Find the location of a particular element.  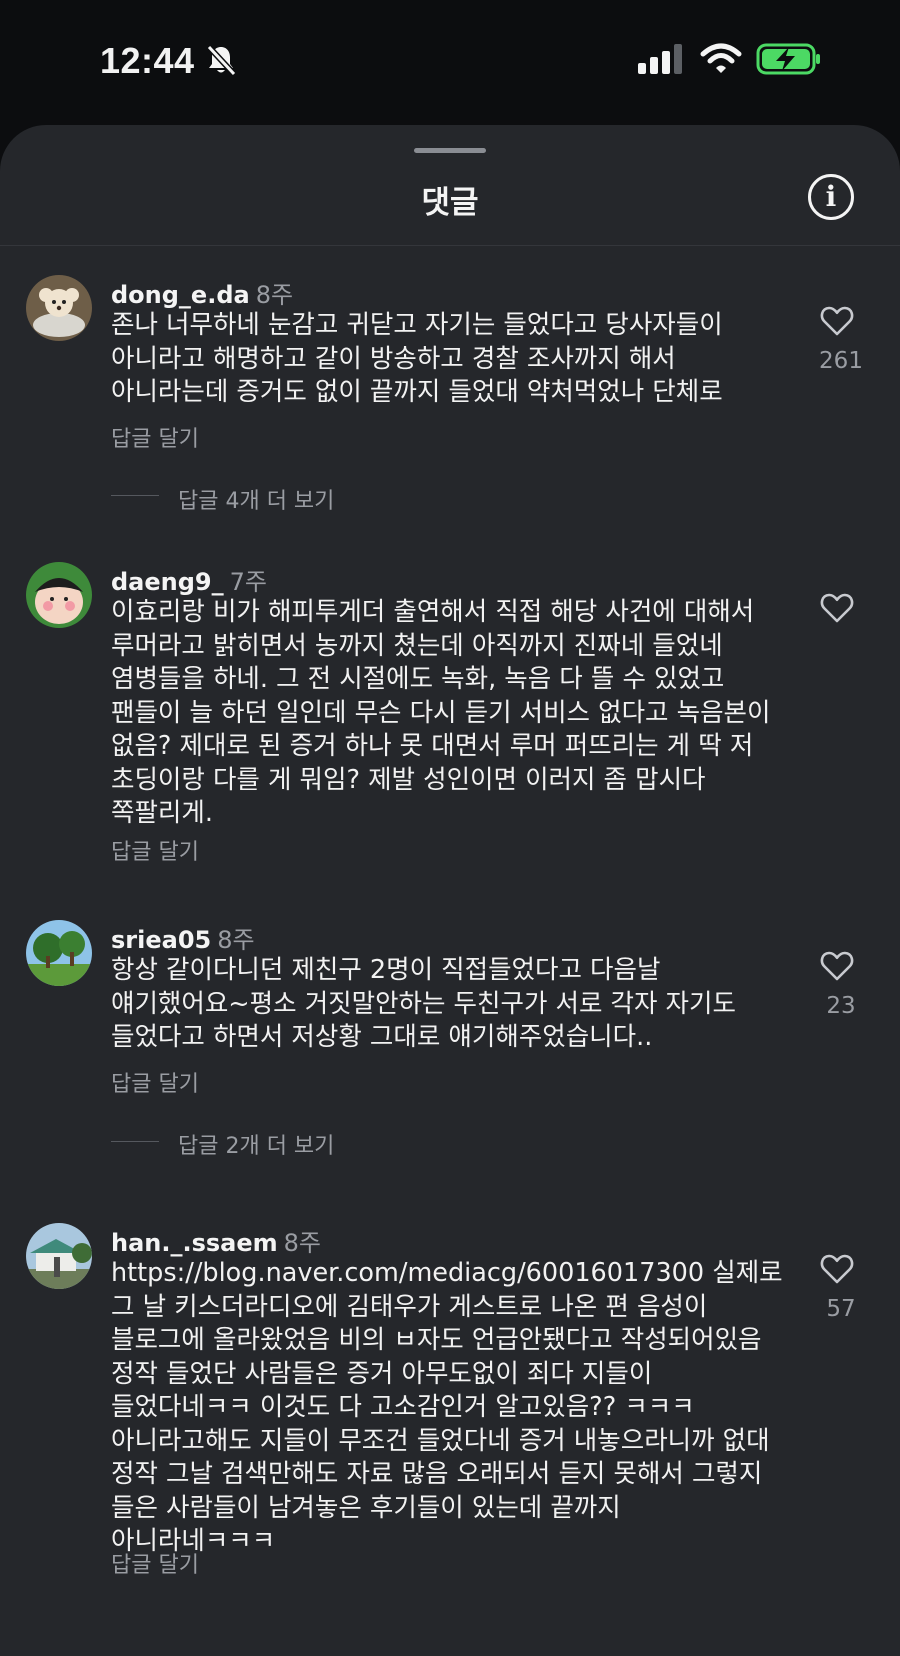

comment-time: 7주 is located at coordinates (248, 582).